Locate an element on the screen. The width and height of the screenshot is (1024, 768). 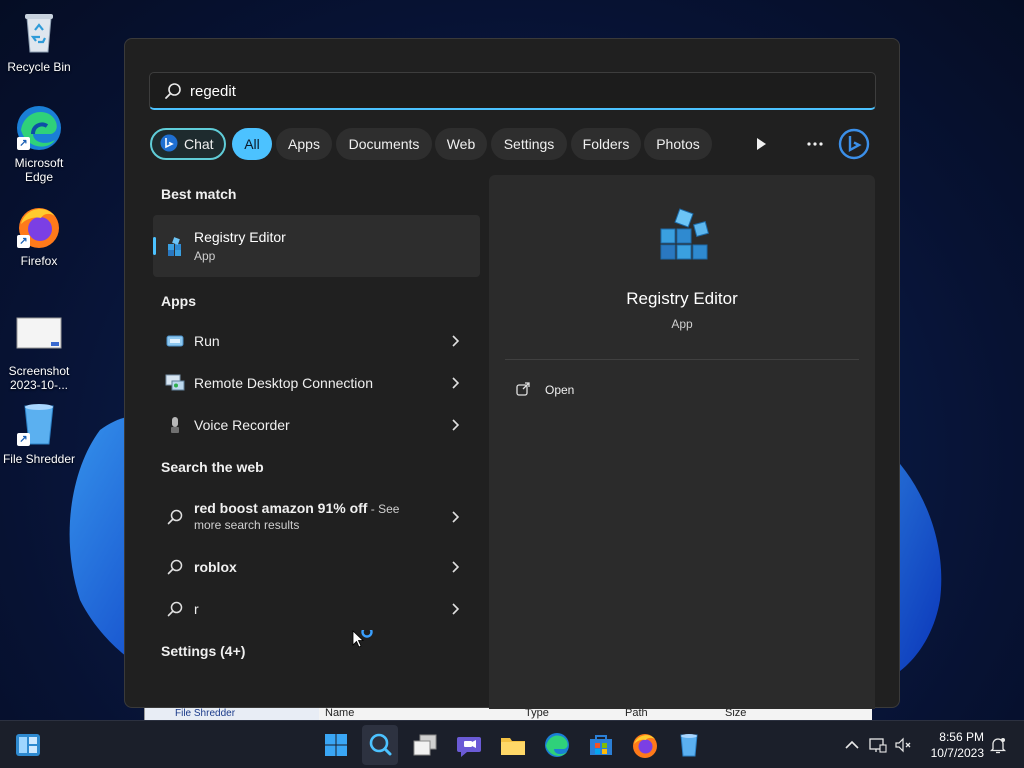
filter-settings: Settings is located at coordinates (529, 144).